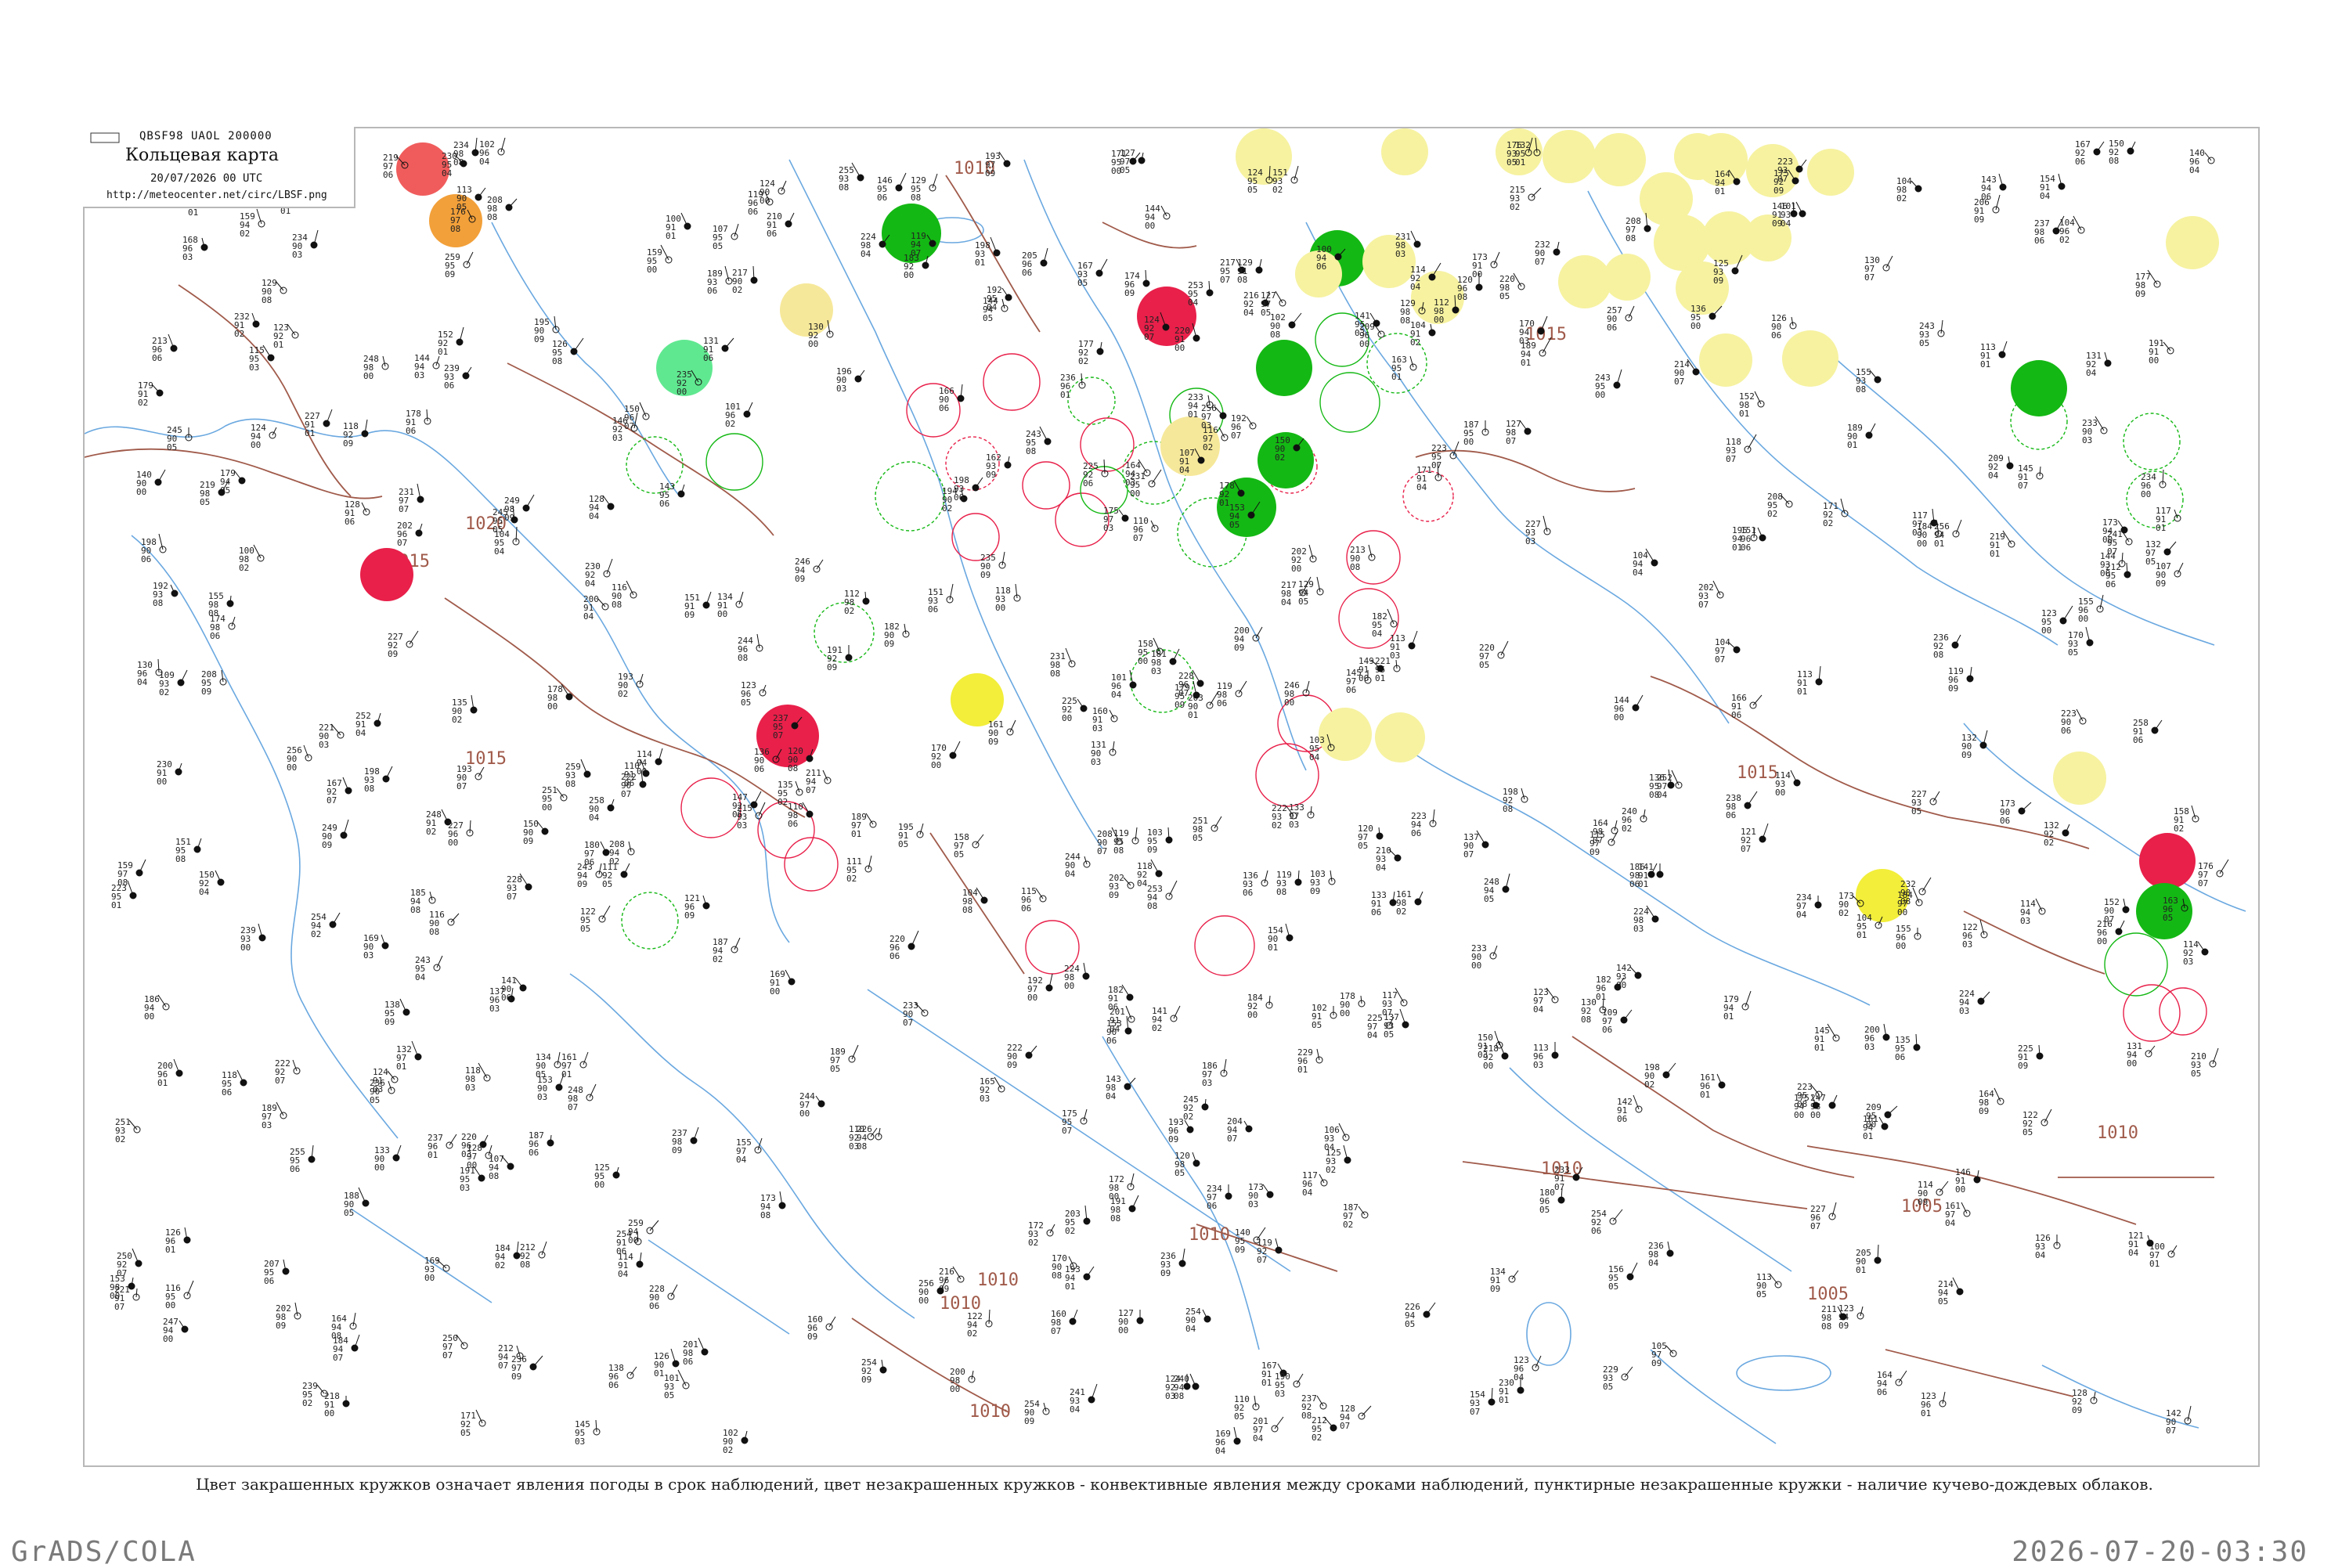 This screenshot has width=2349, height=1568. Describe the element at coordinates (2081, 642) in the screenshot. I see `station-plot: 1709305` at that location.